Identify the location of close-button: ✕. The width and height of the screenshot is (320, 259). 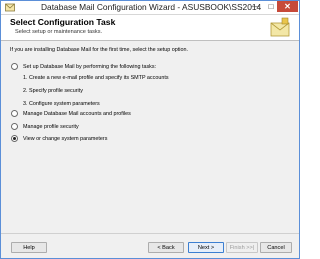
(287, 6).